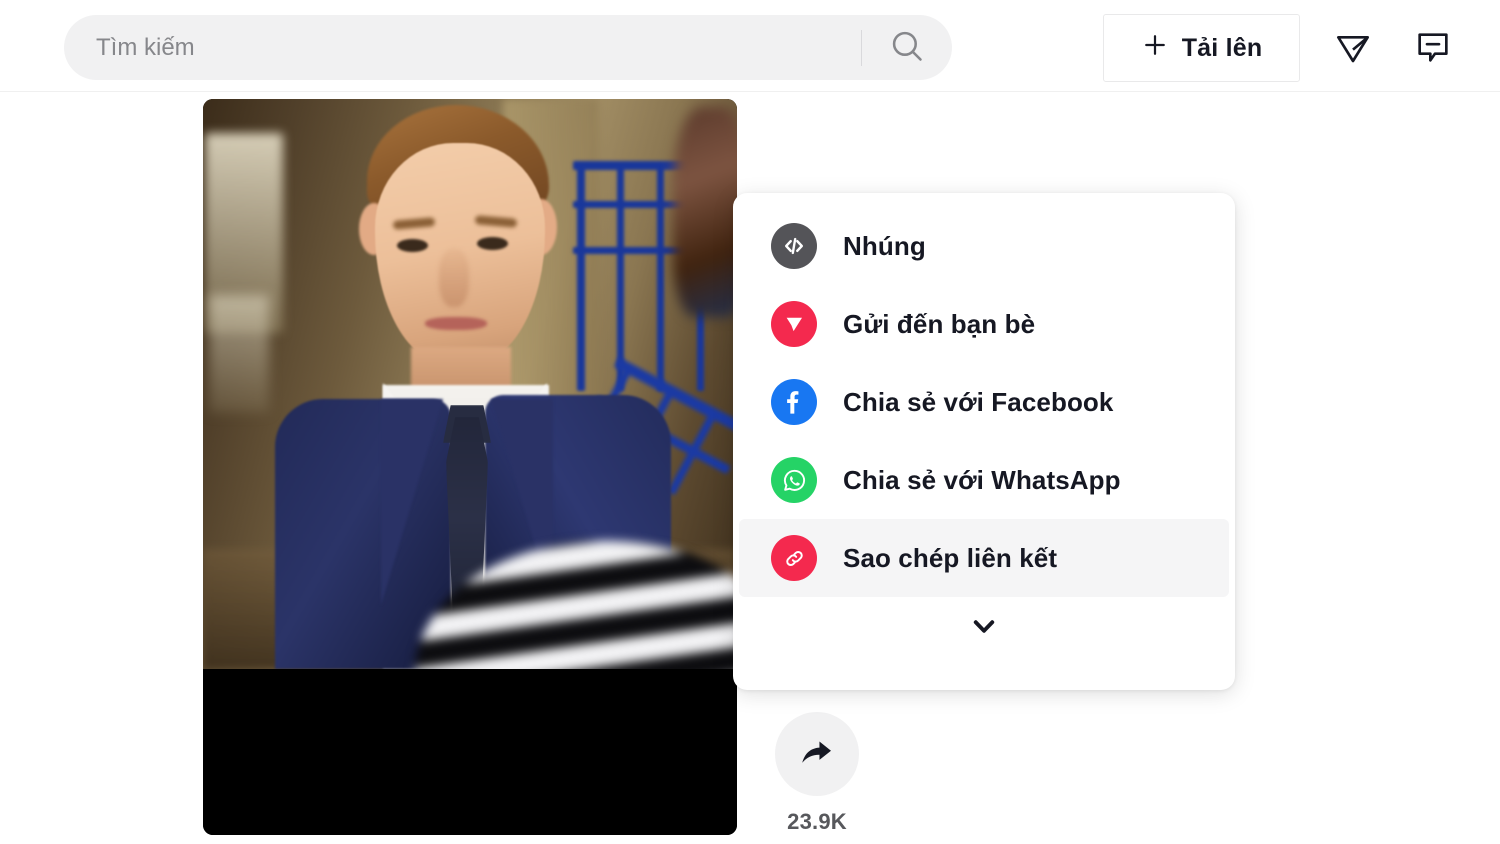 Image resolution: width=1500 pixels, height=844 pixels. Describe the element at coordinates (462, 47) in the screenshot. I see `search-input` at that location.